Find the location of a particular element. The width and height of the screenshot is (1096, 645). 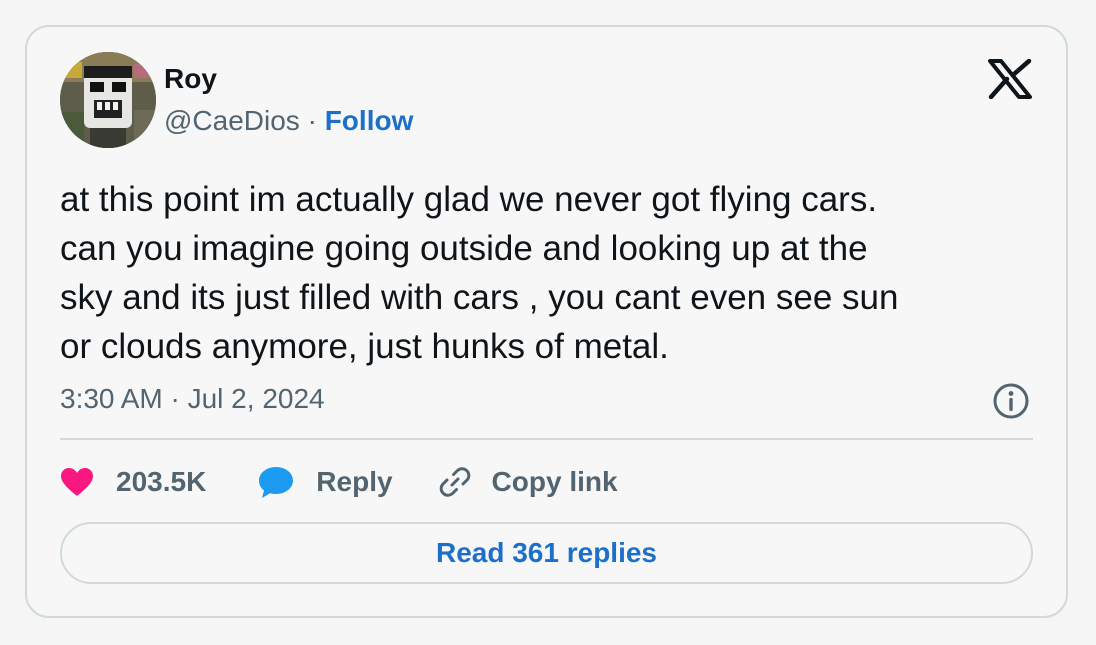

read-replies-button: Read 361 replies is located at coordinates (546, 553).